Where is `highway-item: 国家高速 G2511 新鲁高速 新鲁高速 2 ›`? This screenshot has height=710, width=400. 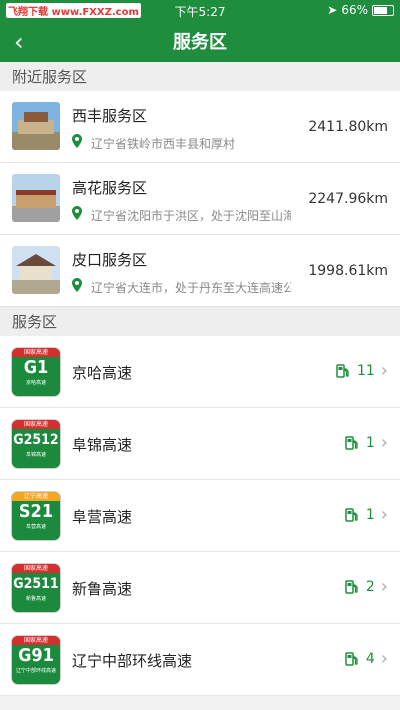
highway-item: 国家高速 G2511 新鲁高速 新鲁高速 2 › is located at coordinates (200, 588).